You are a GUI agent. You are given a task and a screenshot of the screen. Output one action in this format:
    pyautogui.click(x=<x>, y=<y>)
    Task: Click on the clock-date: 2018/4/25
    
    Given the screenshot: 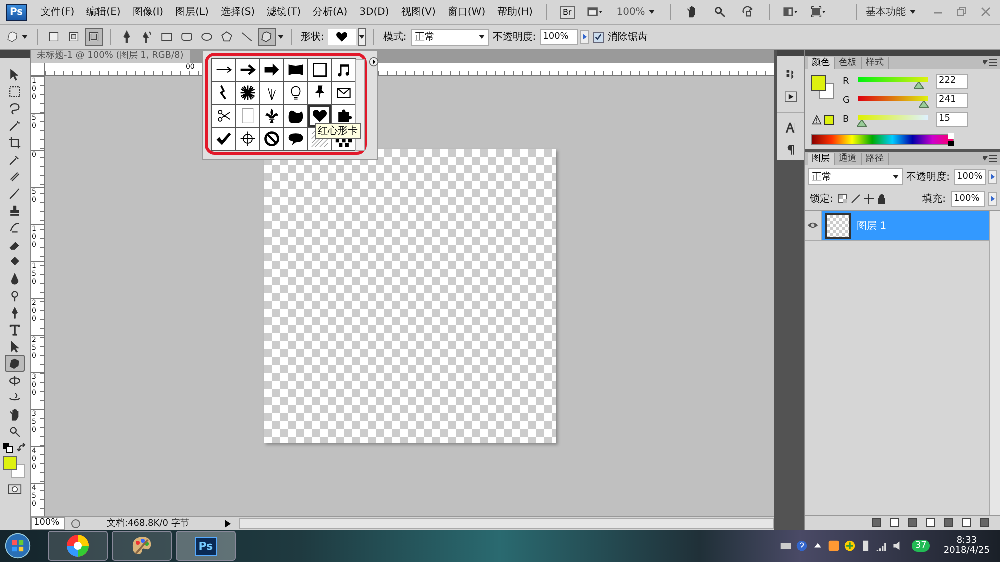 What is the action you would take?
    pyautogui.click(x=967, y=551)
    